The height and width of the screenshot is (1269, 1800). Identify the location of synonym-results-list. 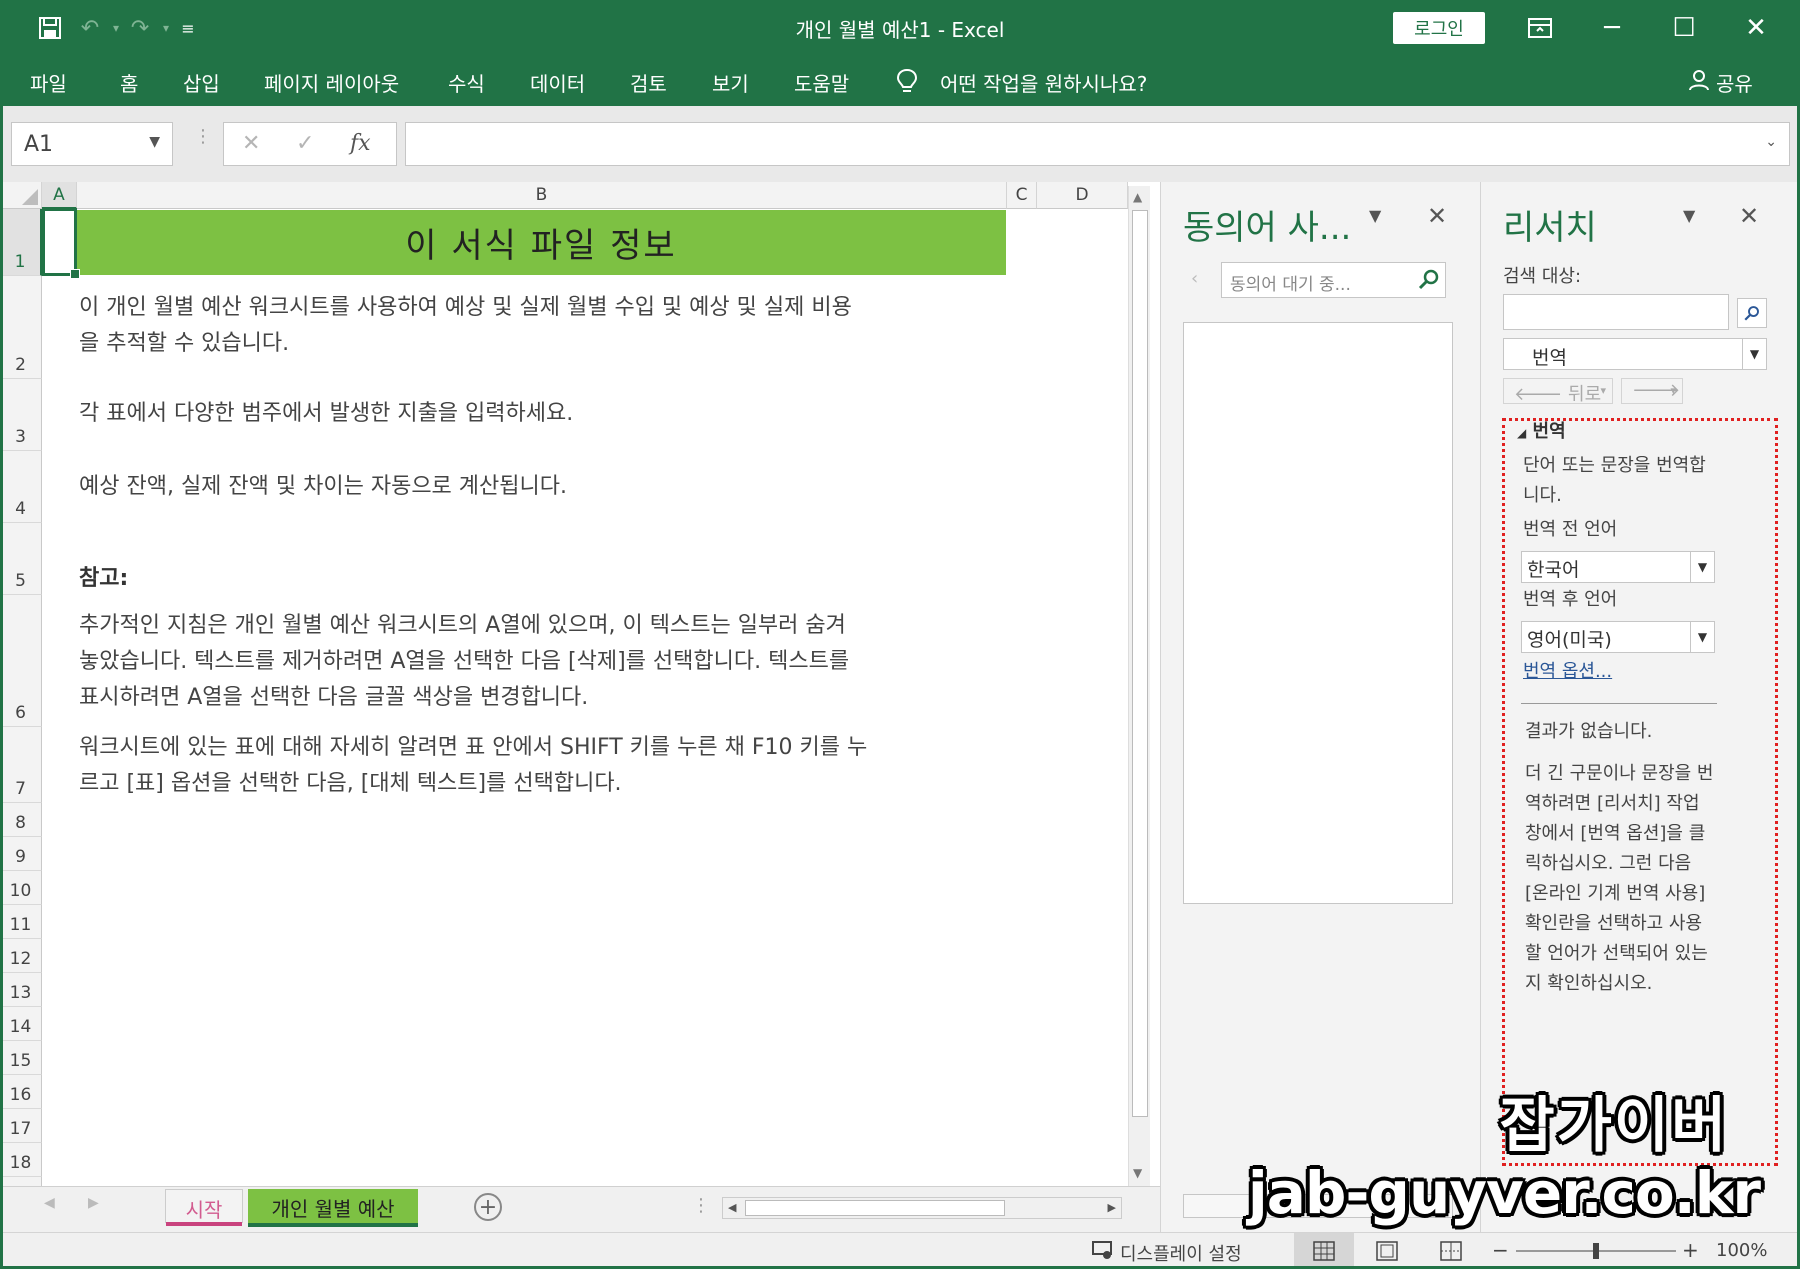
(1318, 613).